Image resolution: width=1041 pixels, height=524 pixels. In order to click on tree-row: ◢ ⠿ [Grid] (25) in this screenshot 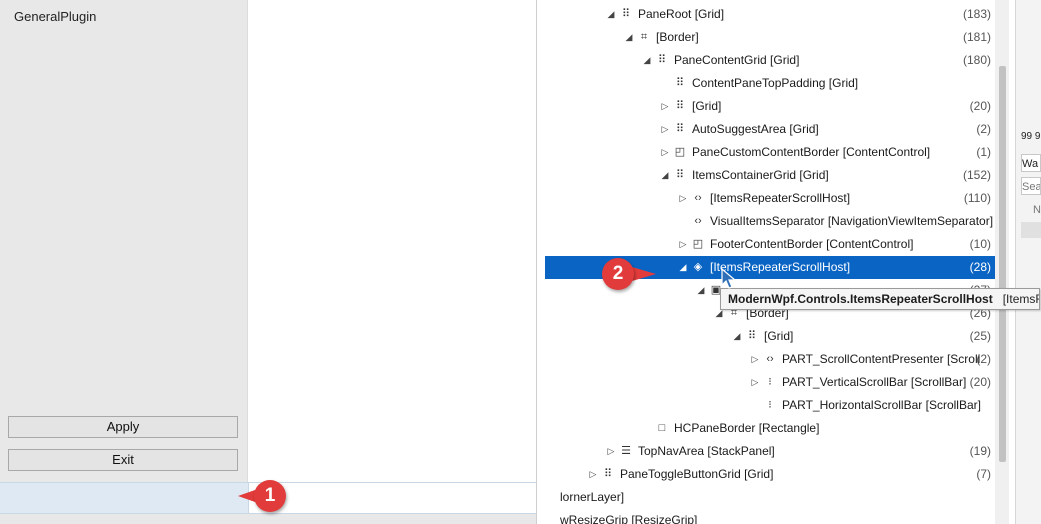, I will do `click(766, 336)`.